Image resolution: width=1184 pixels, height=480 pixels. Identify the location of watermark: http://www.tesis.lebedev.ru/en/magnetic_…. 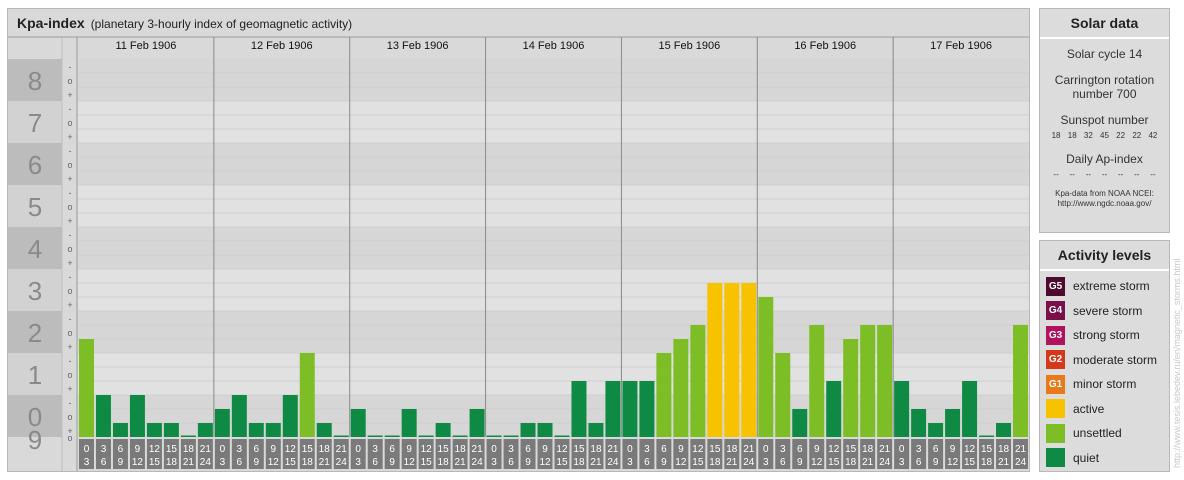
(1177, 363).